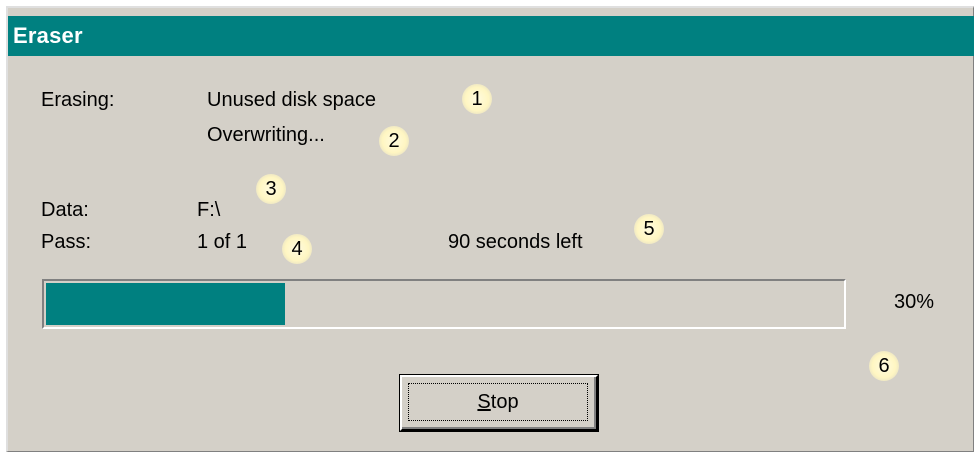 This screenshot has width=977, height=455. What do you see at coordinates (165, 304) in the screenshot?
I see `progress-fill` at bounding box center [165, 304].